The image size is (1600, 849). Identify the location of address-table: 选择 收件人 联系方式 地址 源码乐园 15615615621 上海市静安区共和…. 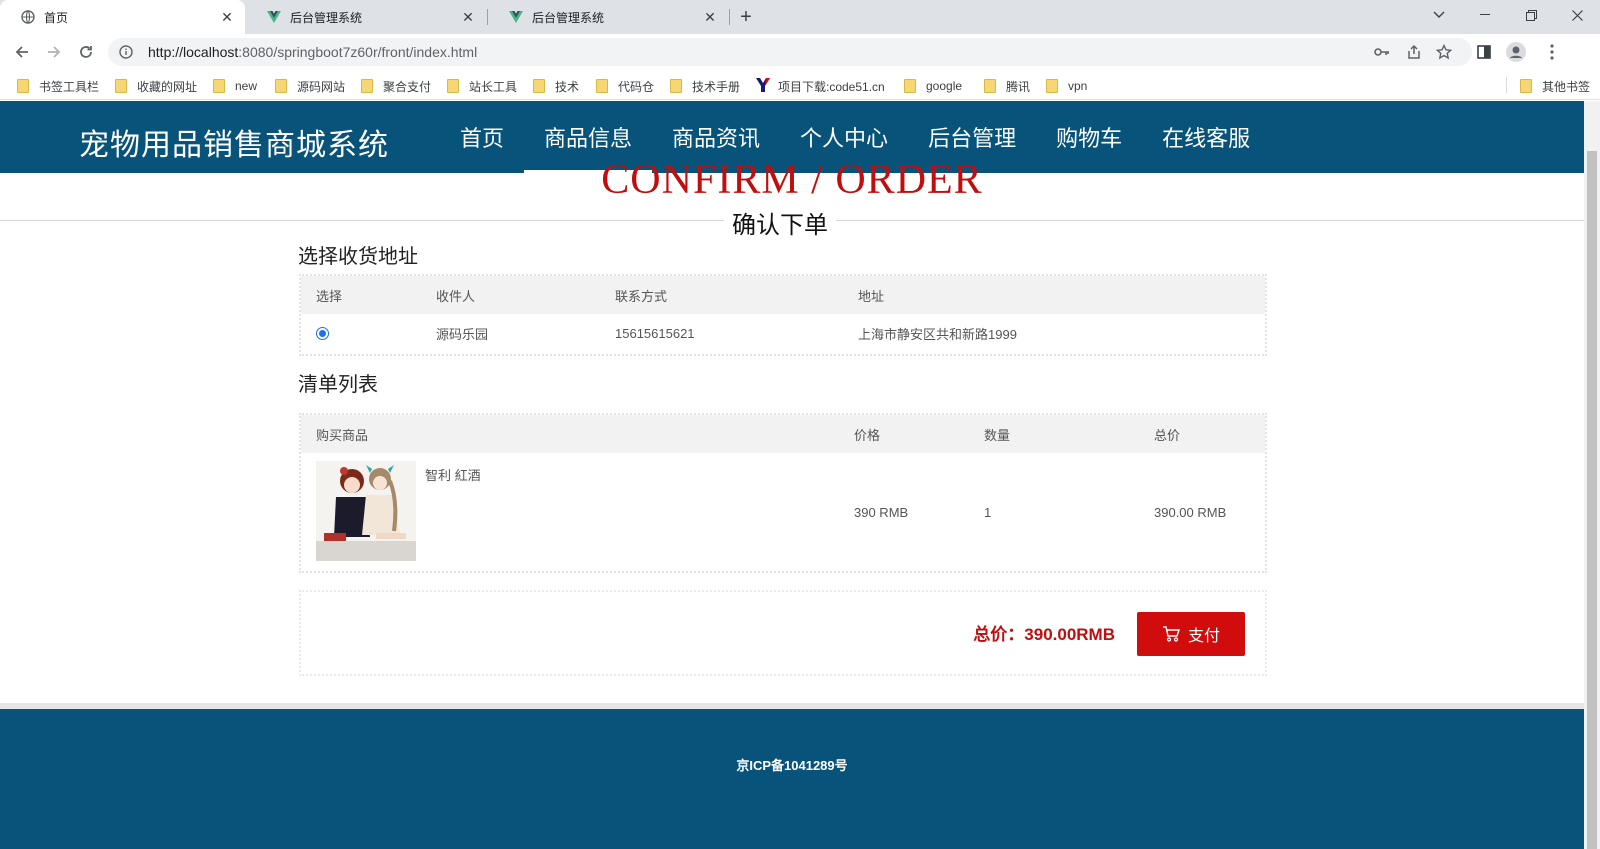
(783, 315).